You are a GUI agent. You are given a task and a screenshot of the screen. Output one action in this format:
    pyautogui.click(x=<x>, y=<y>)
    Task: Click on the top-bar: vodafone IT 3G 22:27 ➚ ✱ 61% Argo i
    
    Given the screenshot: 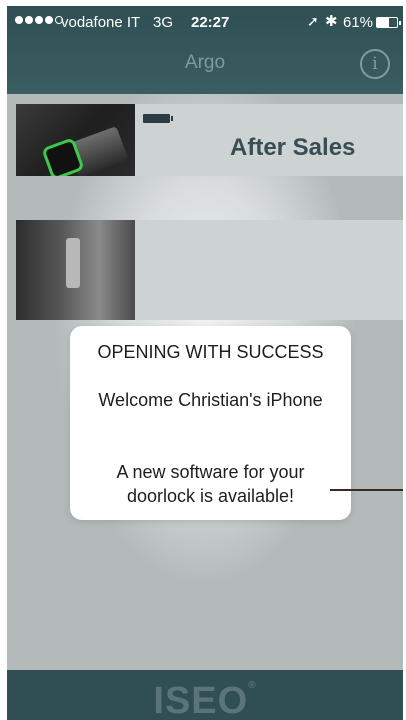 What is the action you would take?
    pyautogui.click(x=205, y=50)
    